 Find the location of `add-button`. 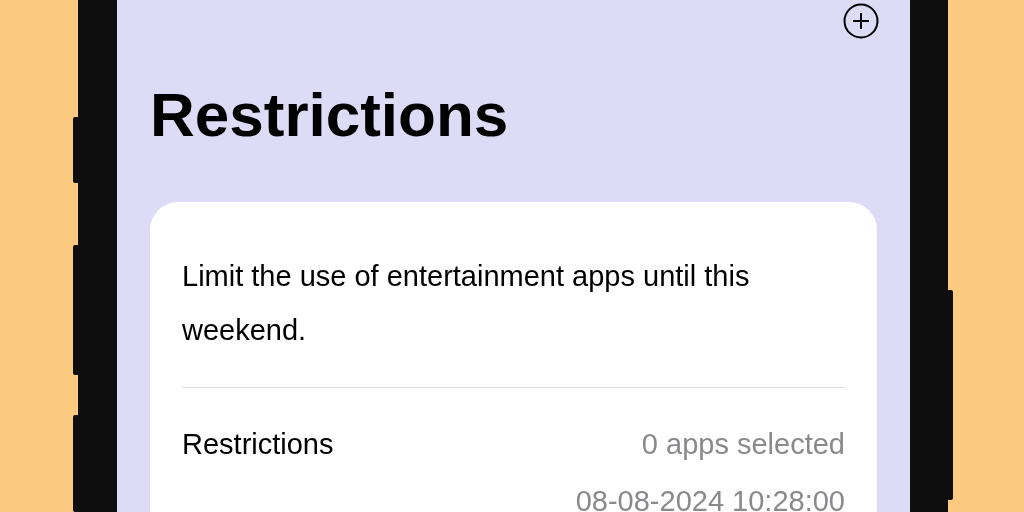

add-button is located at coordinates (861, 21).